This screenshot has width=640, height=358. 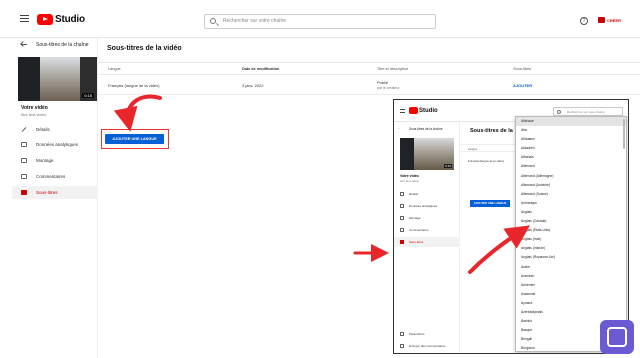 I want to click on back-arrow-icon, so click(x=24, y=44).